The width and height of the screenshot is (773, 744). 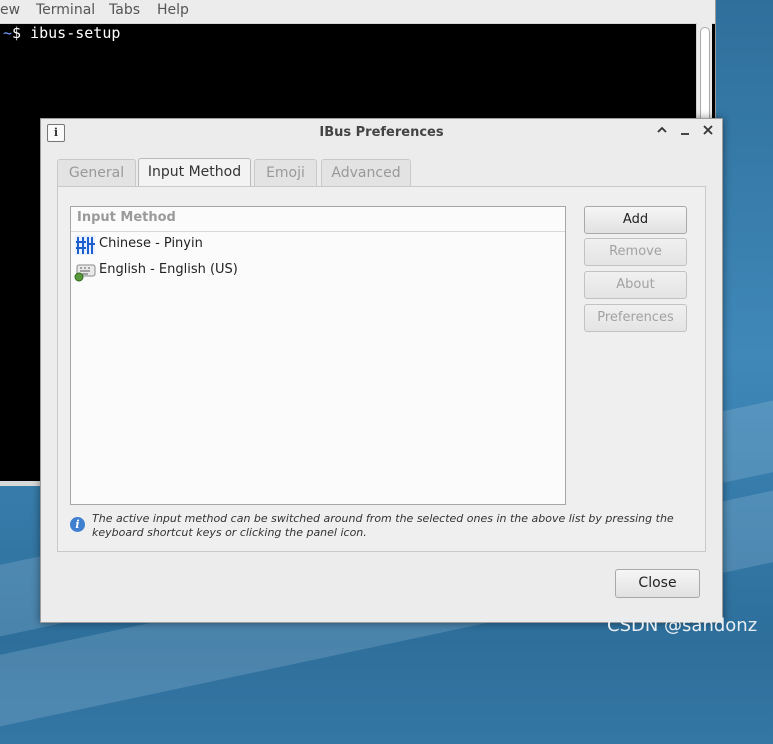 What do you see at coordinates (85, 271) in the screenshot?
I see `keyboard-icon` at bounding box center [85, 271].